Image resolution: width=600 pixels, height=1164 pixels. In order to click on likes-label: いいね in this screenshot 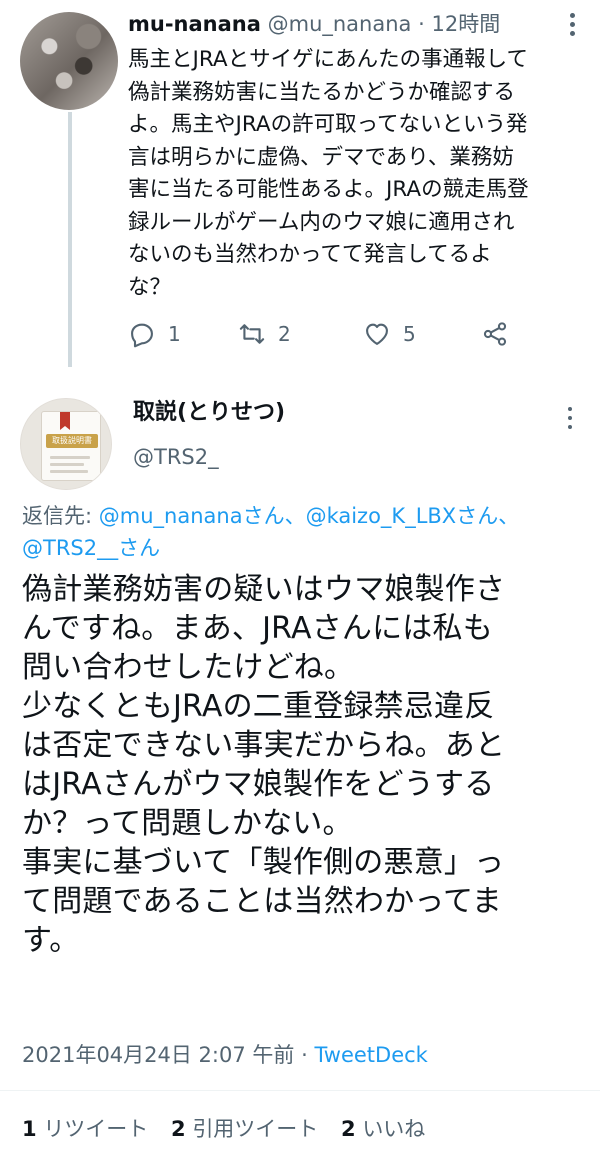, I will do `click(394, 1129)`.